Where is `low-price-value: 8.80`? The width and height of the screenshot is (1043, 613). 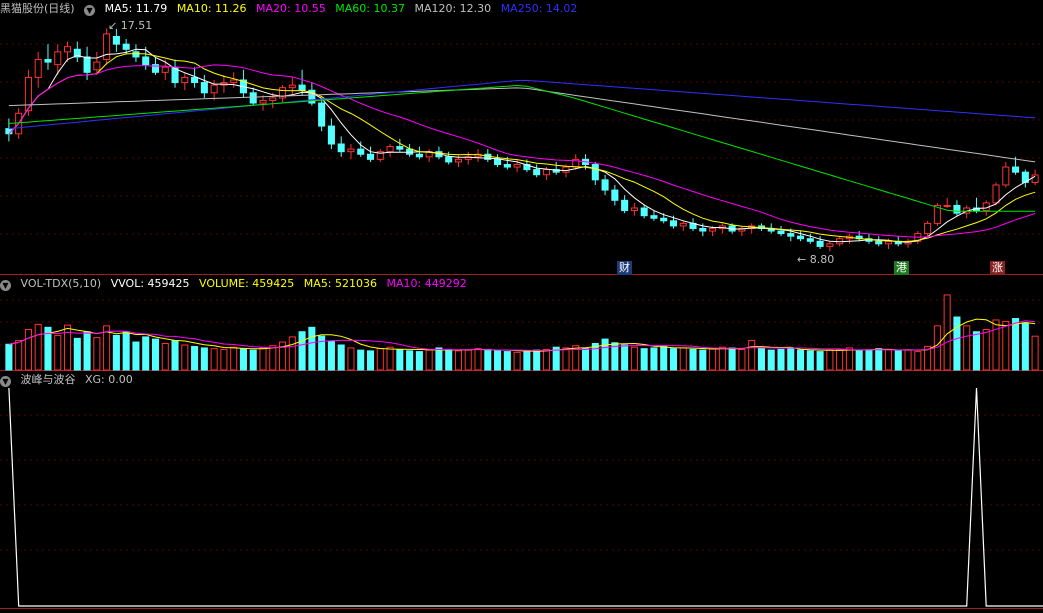 low-price-value: 8.80 is located at coordinates (822, 259).